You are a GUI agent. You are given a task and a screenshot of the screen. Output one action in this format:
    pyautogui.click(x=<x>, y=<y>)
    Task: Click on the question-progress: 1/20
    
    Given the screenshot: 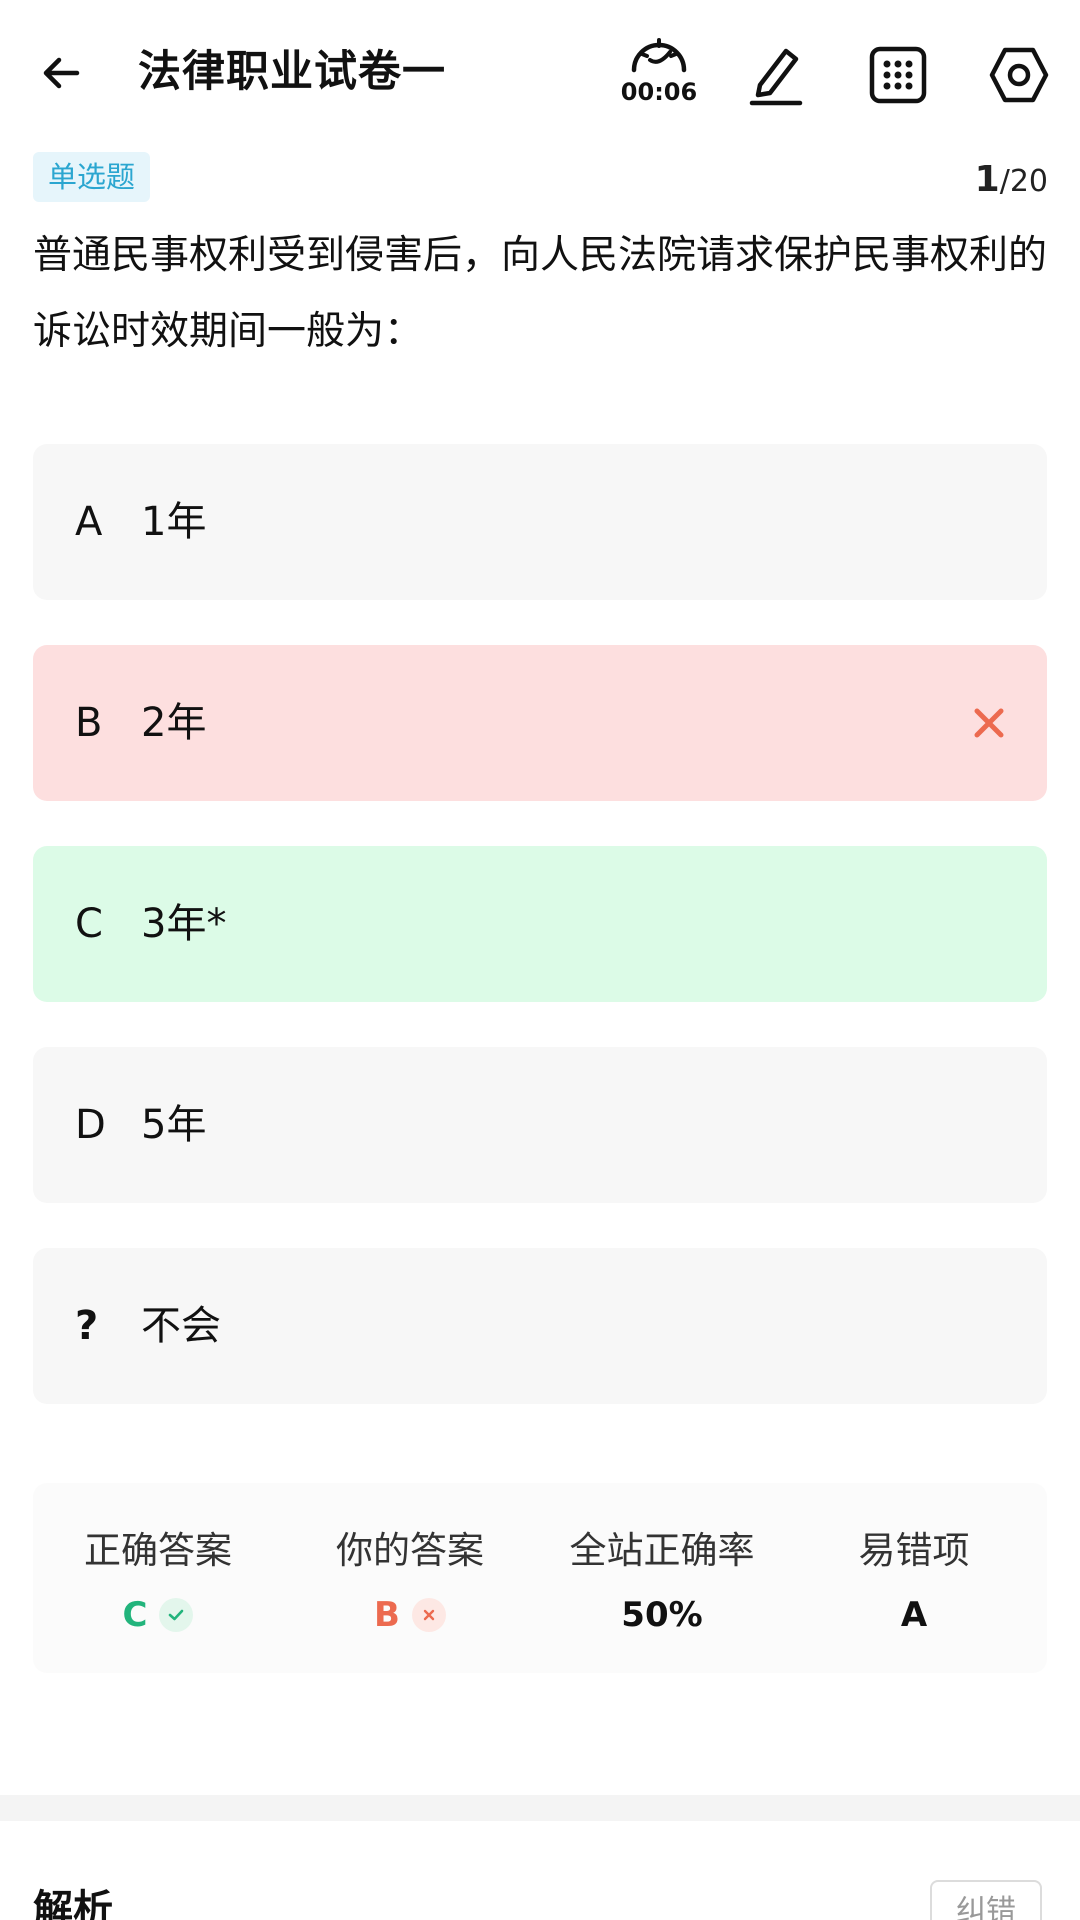 What is the action you would take?
    pyautogui.click(x=1011, y=181)
    